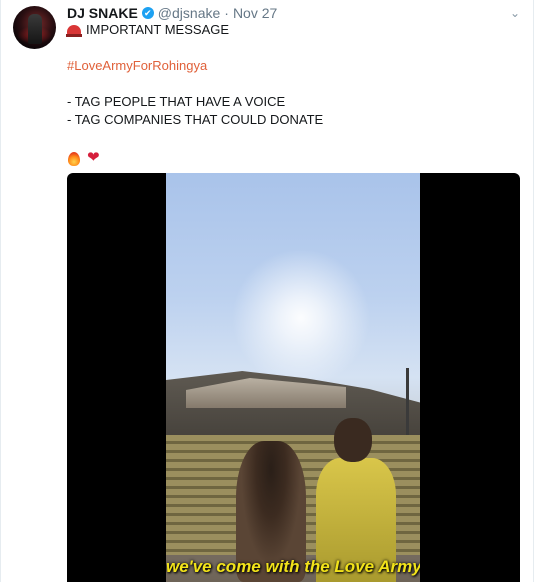 The width and height of the screenshot is (536, 582). I want to click on pole, so click(407, 403).